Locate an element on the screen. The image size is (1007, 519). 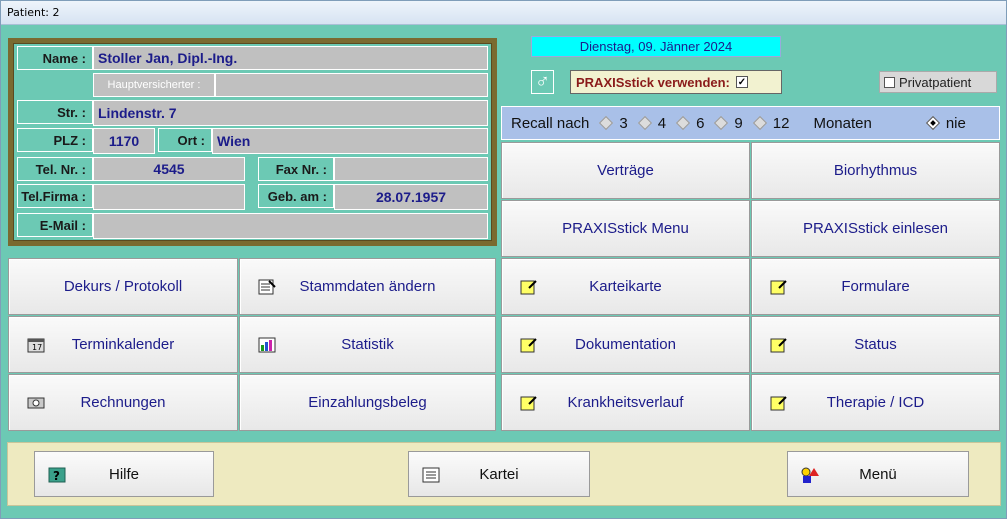
kartei-button: Kartei is located at coordinates (499, 474).